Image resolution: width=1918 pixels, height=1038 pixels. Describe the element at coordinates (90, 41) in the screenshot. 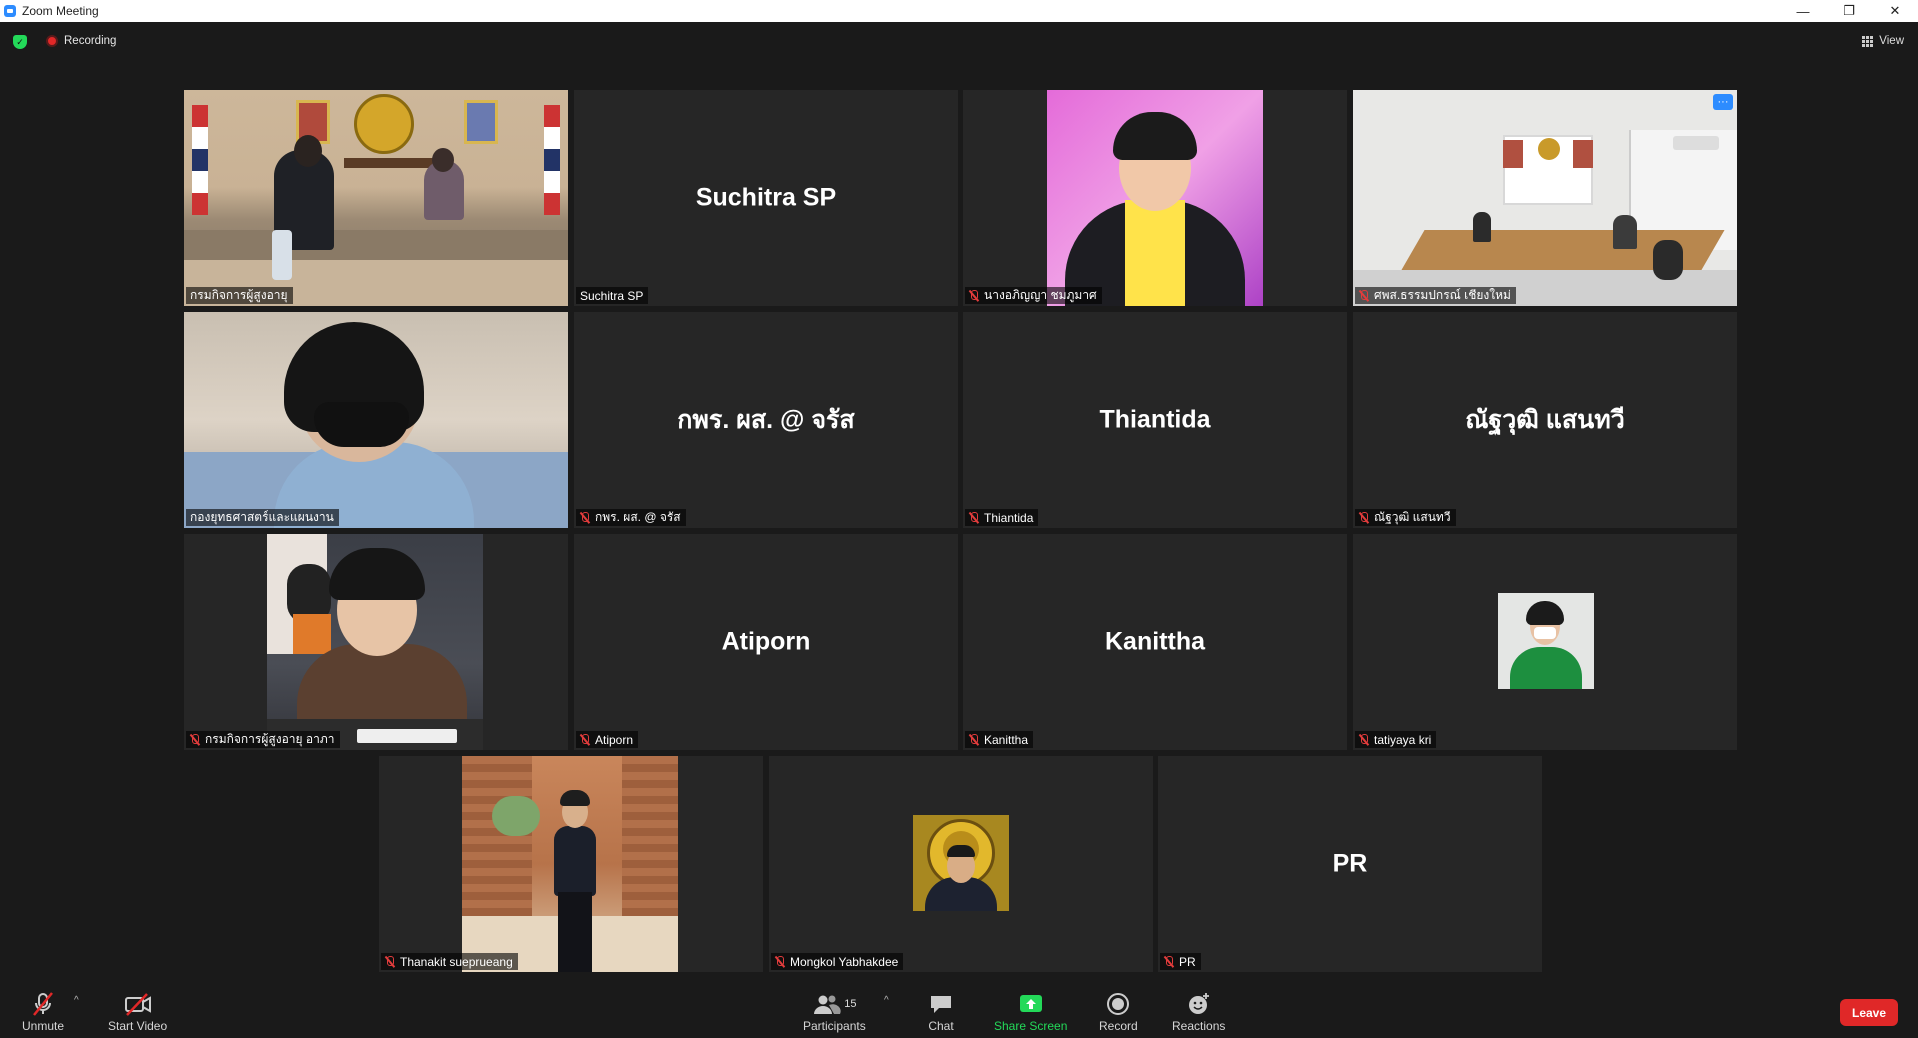

I see `recording-label: Recording` at that location.